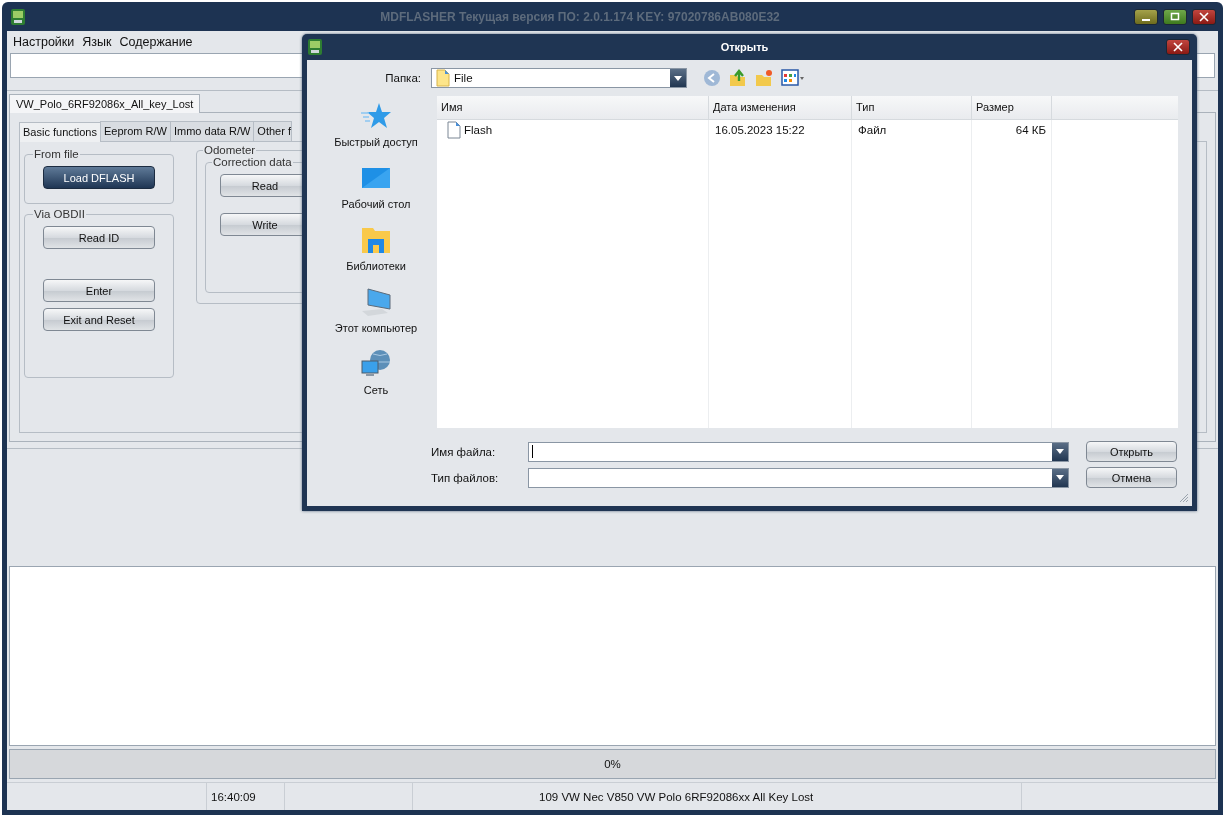 The height and width of the screenshot is (823, 1231). I want to click on maximize-button, so click(1175, 16).